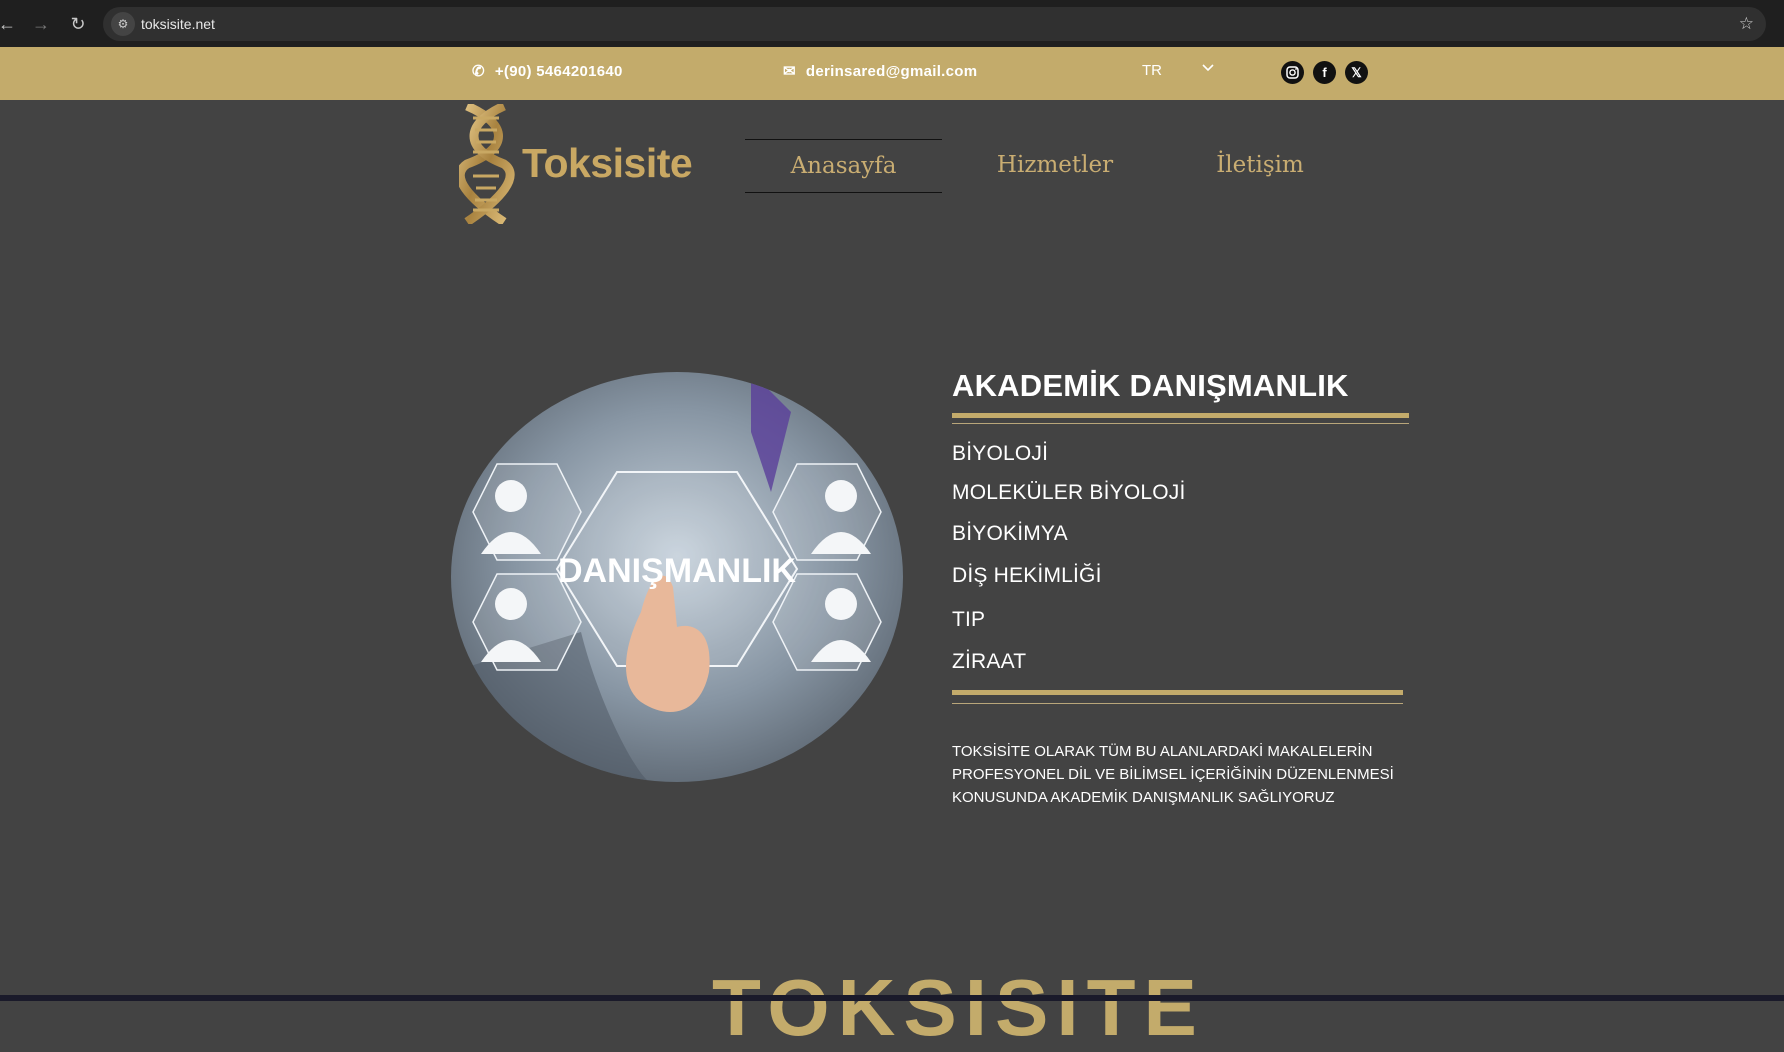 This screenshot has height=1052, width=1784. I want to click on reload-icon: ↻, so click(78, 24).